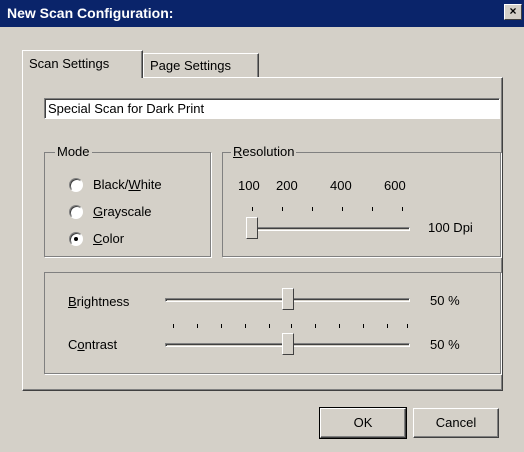 The height and width of the screenshot is (452, 524). Describe the element at coordinates (328, 229) in the screenshot. I see `resolution-slider-track` at that location.